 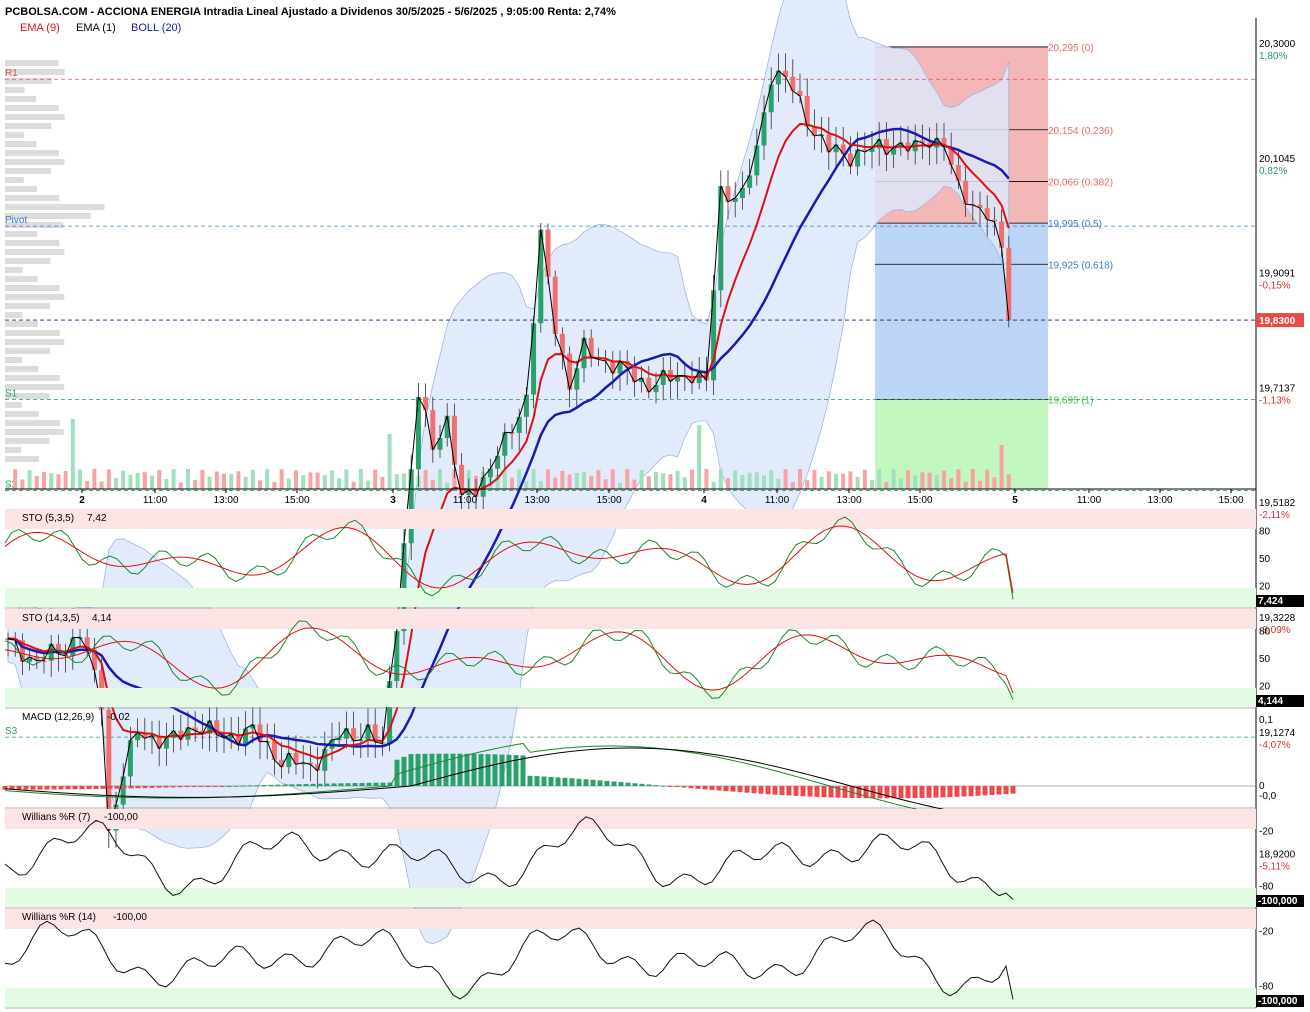 What do you see at coordinates (55, 261) in the screenshot?
I see `volume-profile` at bounding box center [55, 261].